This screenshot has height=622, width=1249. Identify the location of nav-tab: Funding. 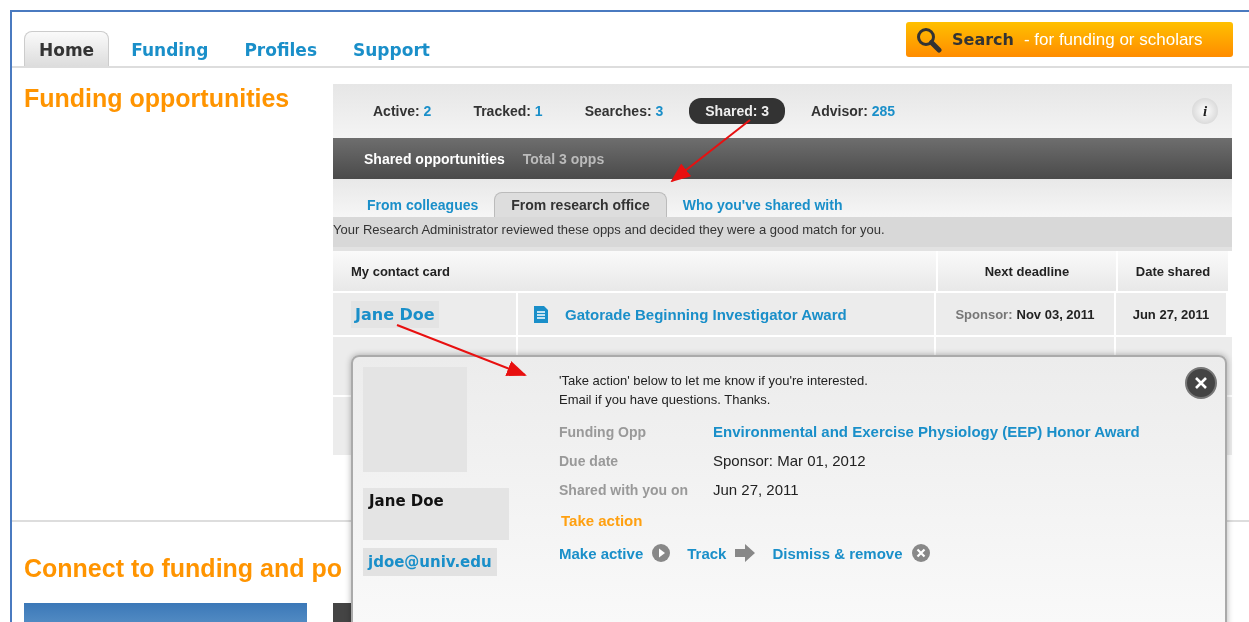
(170, 48).